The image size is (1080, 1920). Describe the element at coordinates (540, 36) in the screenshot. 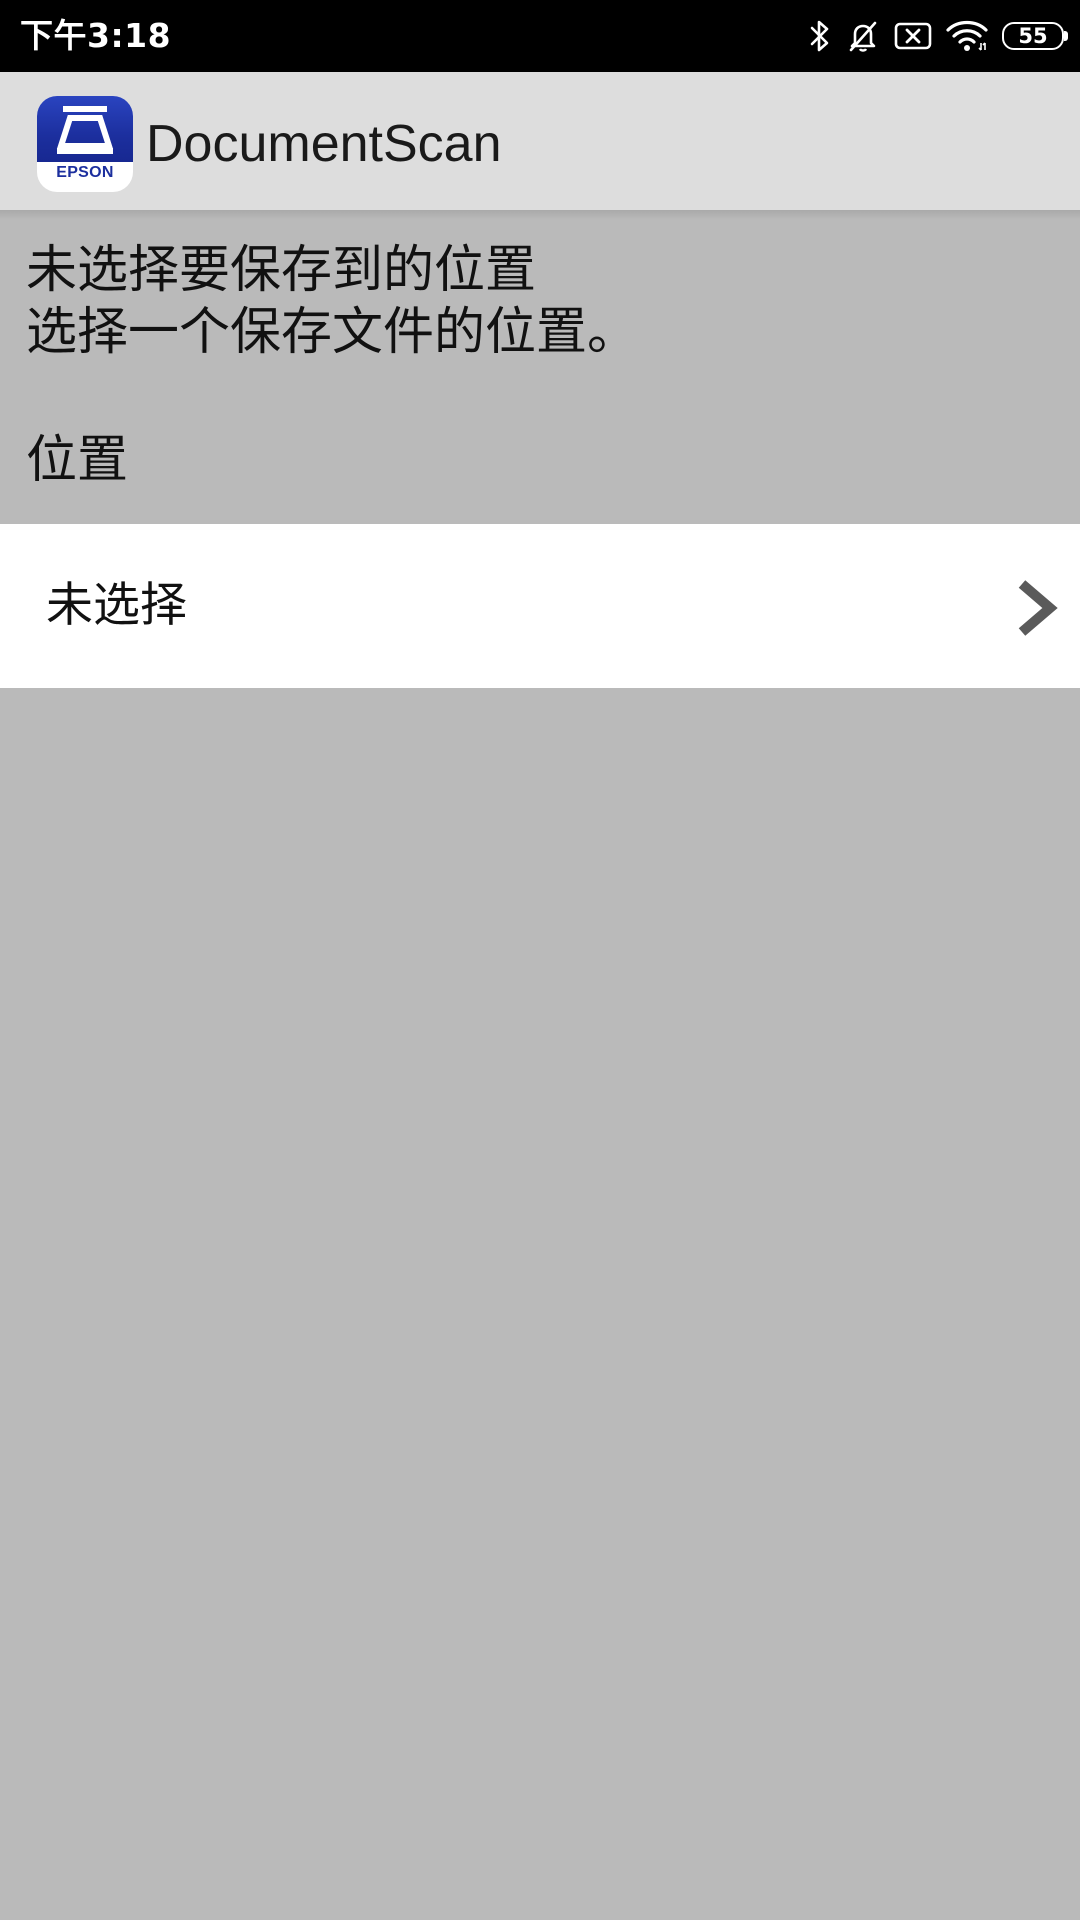

I see `status-bar: 下午3:18 55` at that location.